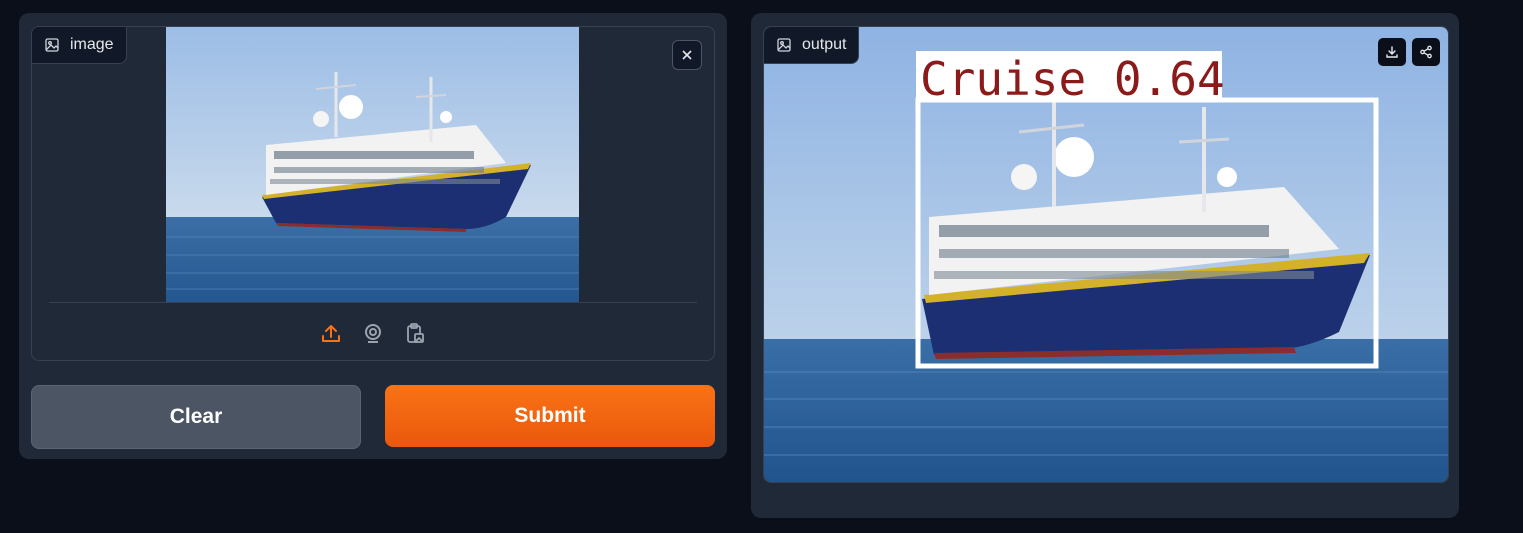  Describe the element at coordinates (373, 302) in the screenshot. I see `divider` at that location.